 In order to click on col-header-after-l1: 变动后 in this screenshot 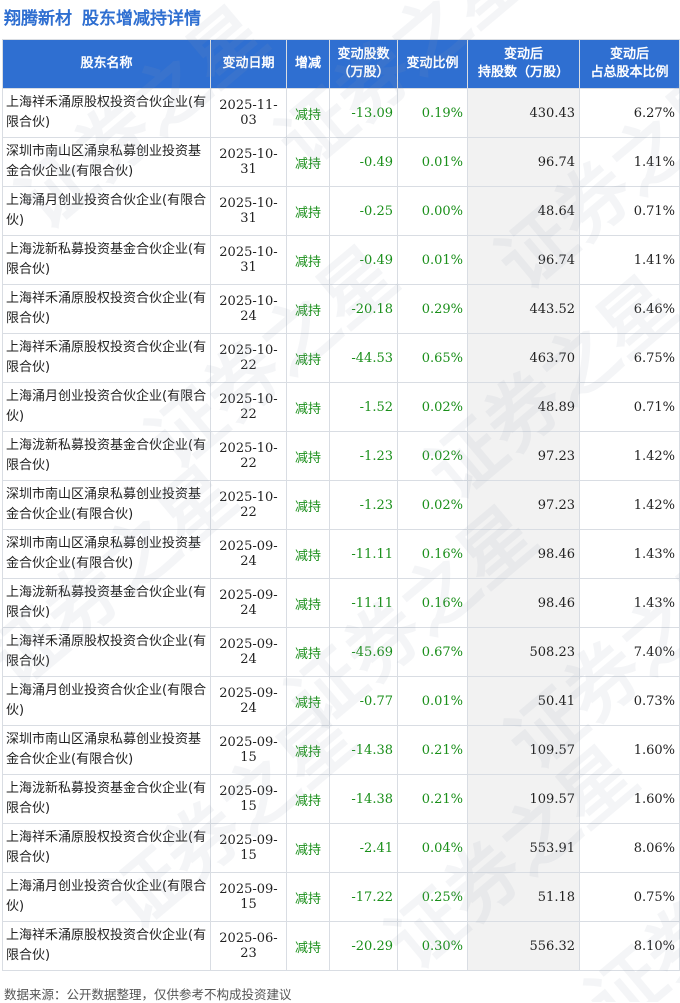, I will do `click(523, 54)`.